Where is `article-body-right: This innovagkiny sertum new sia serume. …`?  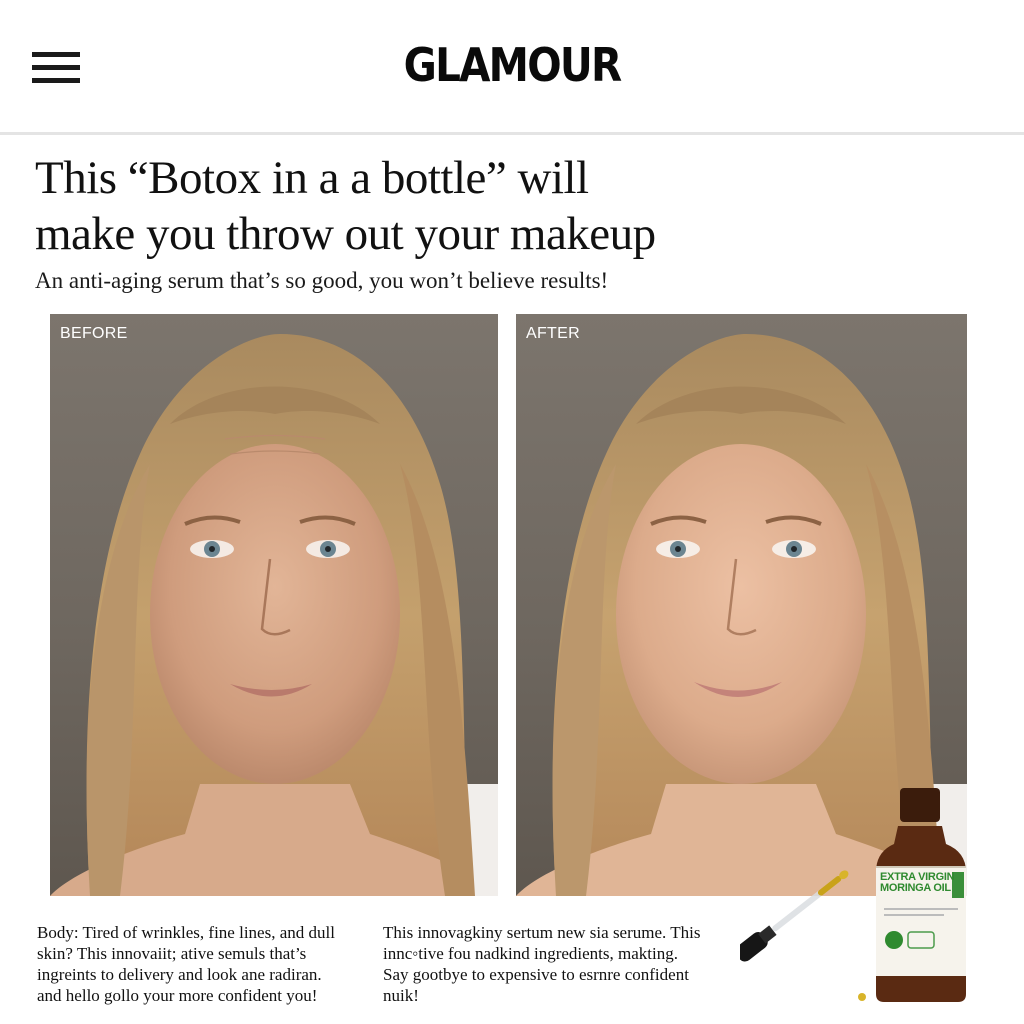 article-body-right: This innovagkiny sertum new sia serume. … is located at coordinates (558, 964).